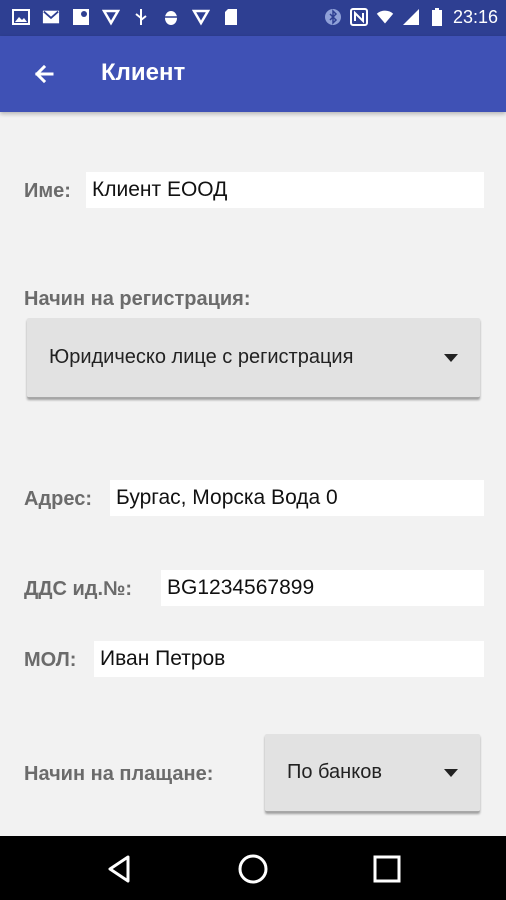 The width and height of the screenshot is (506, 900). What do you see at coordinates (44, 74) in the screenshot?
I see `back-arrow-icon` at bounding box center [44, 74].